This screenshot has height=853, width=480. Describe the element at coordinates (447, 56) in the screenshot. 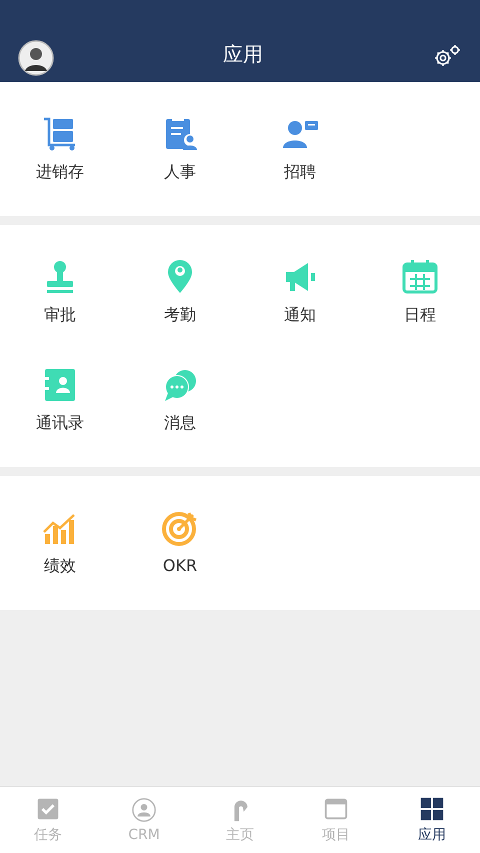

I see `settings-icon` at that location.